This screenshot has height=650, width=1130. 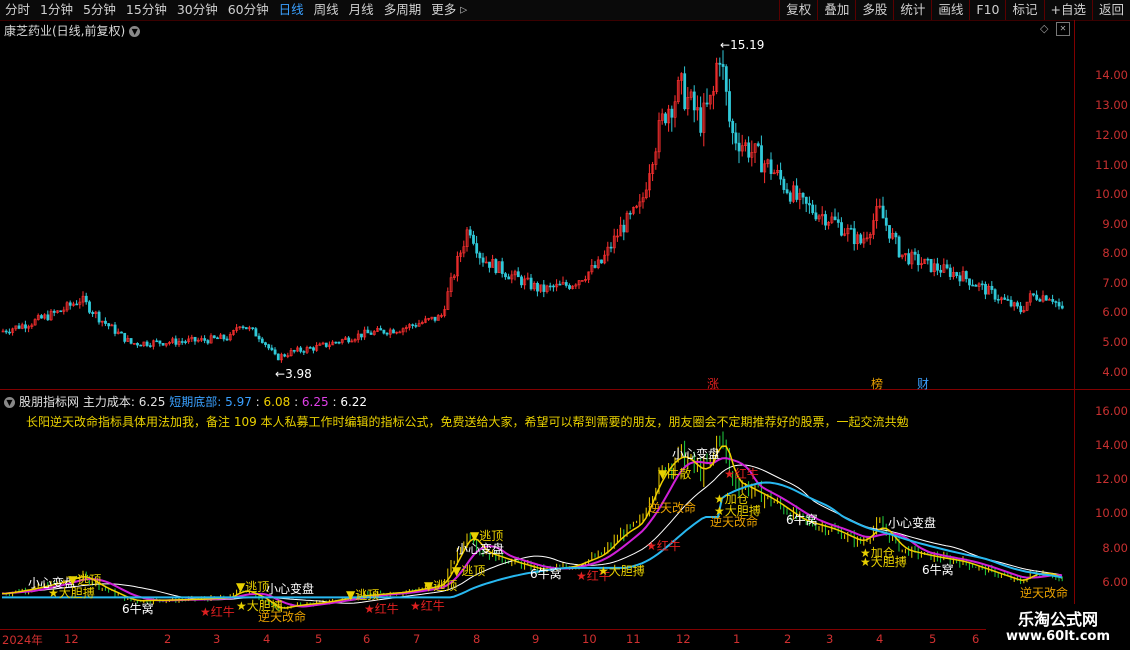 I want to click on tab-monthly: 月线, so click(x=361, y=10).